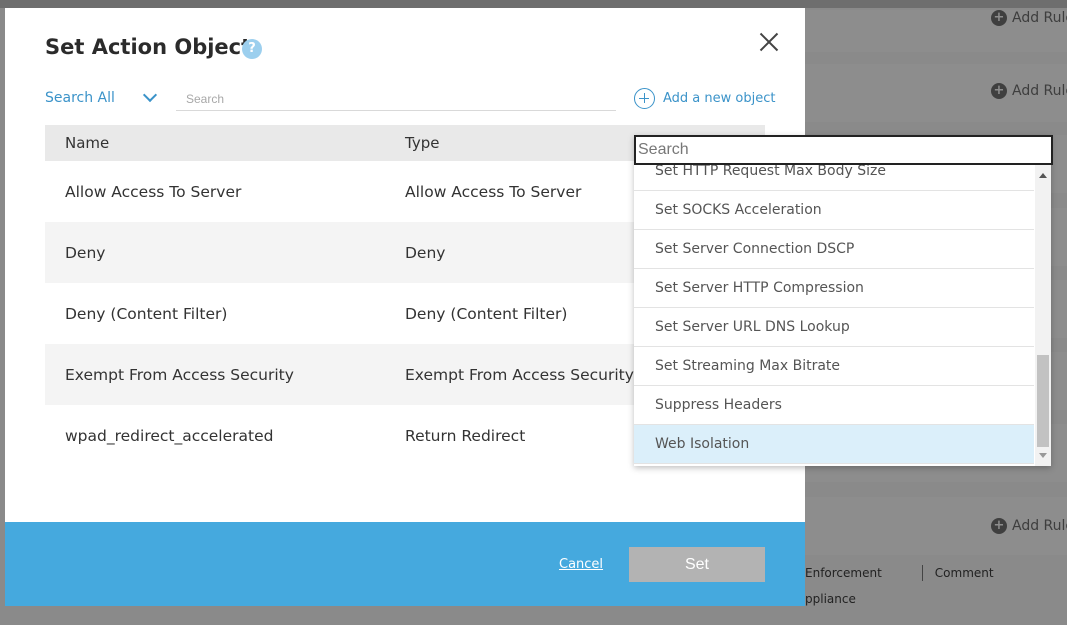  What do you see at coordinates (834, 405) in the screenshot?
I see `dropdown-item: Suppress Headers` at bounding box center [834, 405].